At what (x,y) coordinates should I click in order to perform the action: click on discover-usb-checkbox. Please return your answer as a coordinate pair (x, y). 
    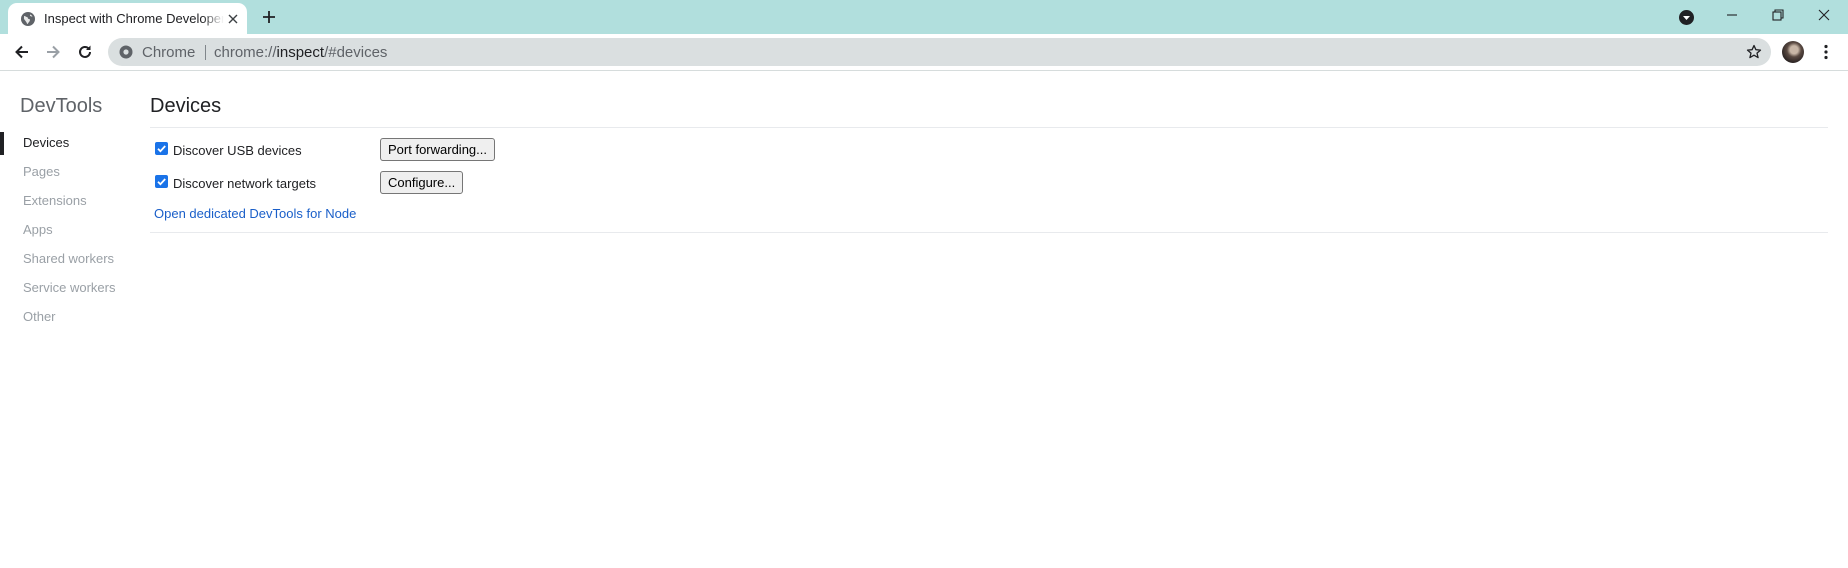
    Looking at the image, I should click on (161, 148).